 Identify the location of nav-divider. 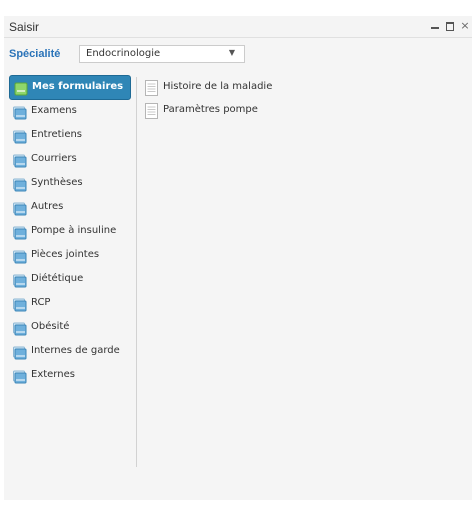
(136, 272).